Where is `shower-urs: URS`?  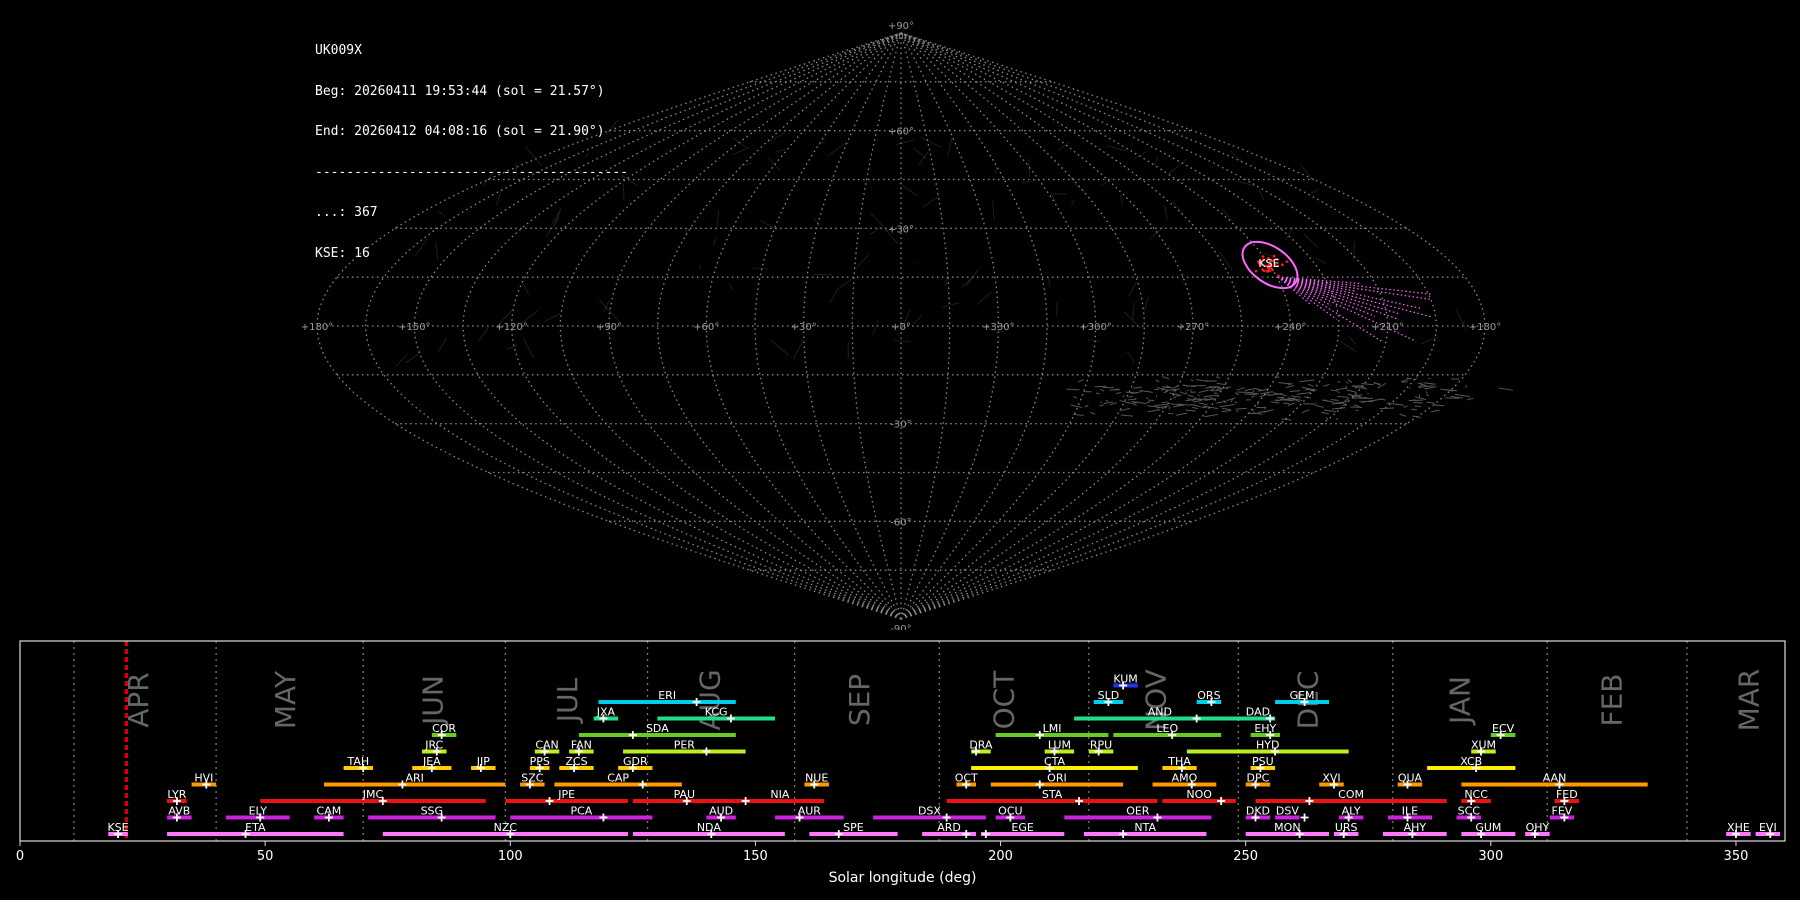
shower-urs: URS is located at coordinates (1346, 829).